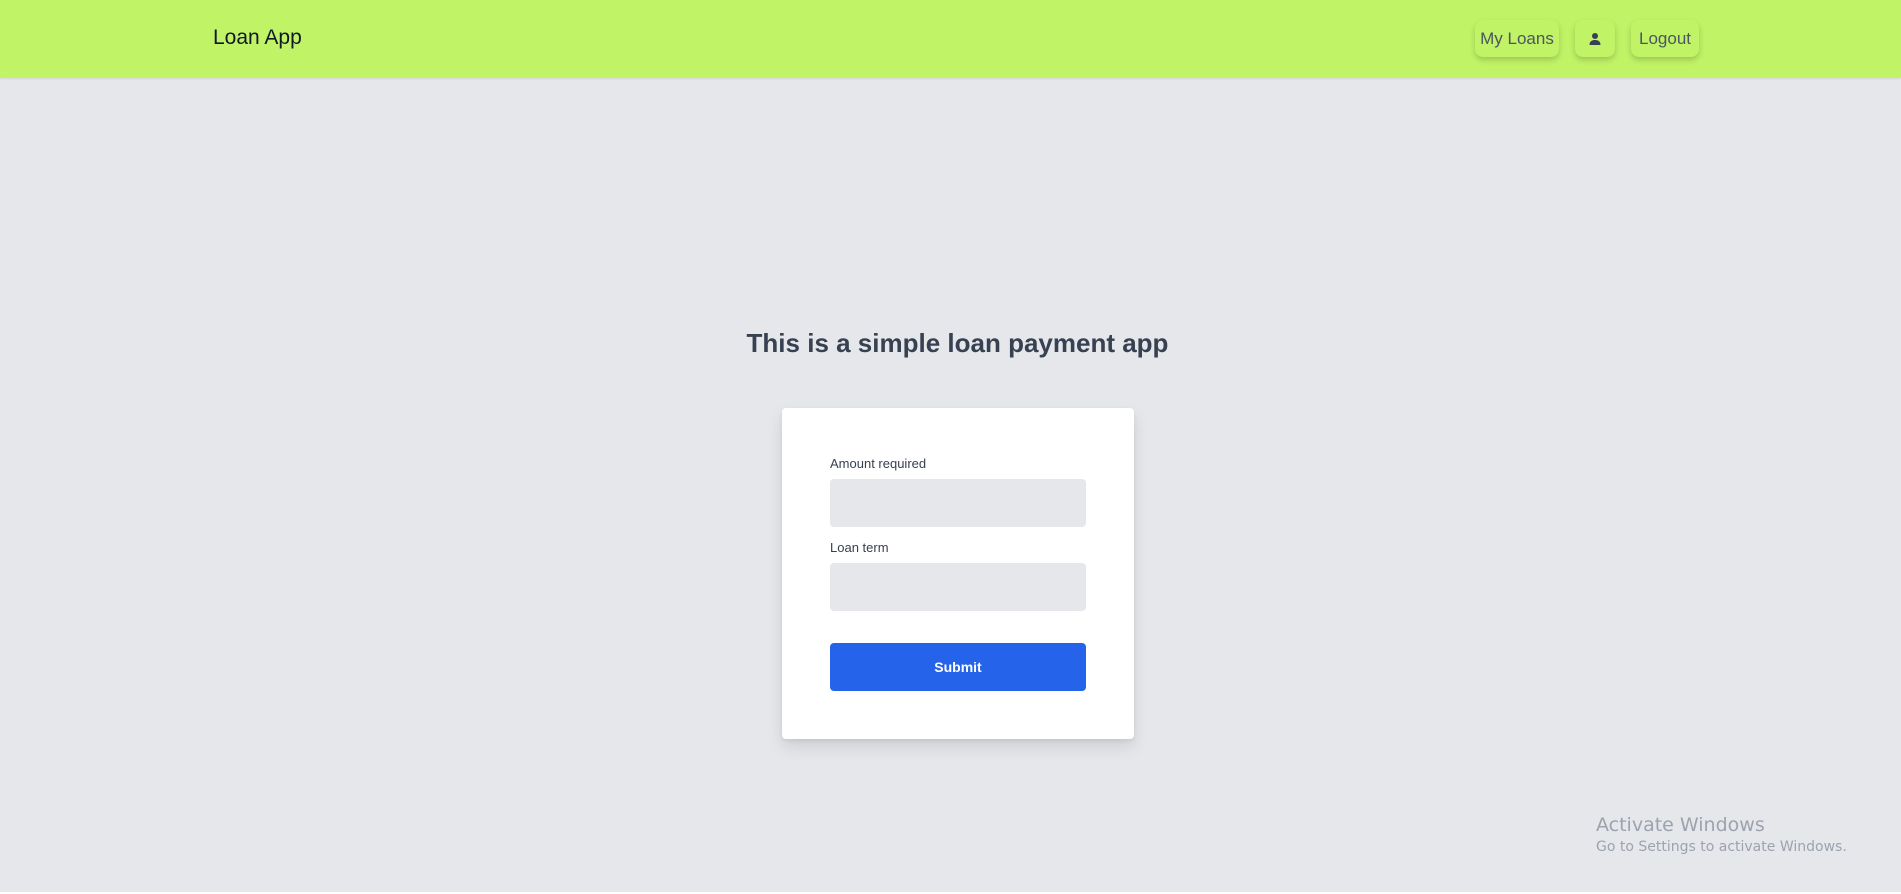 The image size is (1901, 894). Describe the element at coordinates (1680, 825) in the screenshot. I see `activate-windows-title: Activate Windows` at that location.